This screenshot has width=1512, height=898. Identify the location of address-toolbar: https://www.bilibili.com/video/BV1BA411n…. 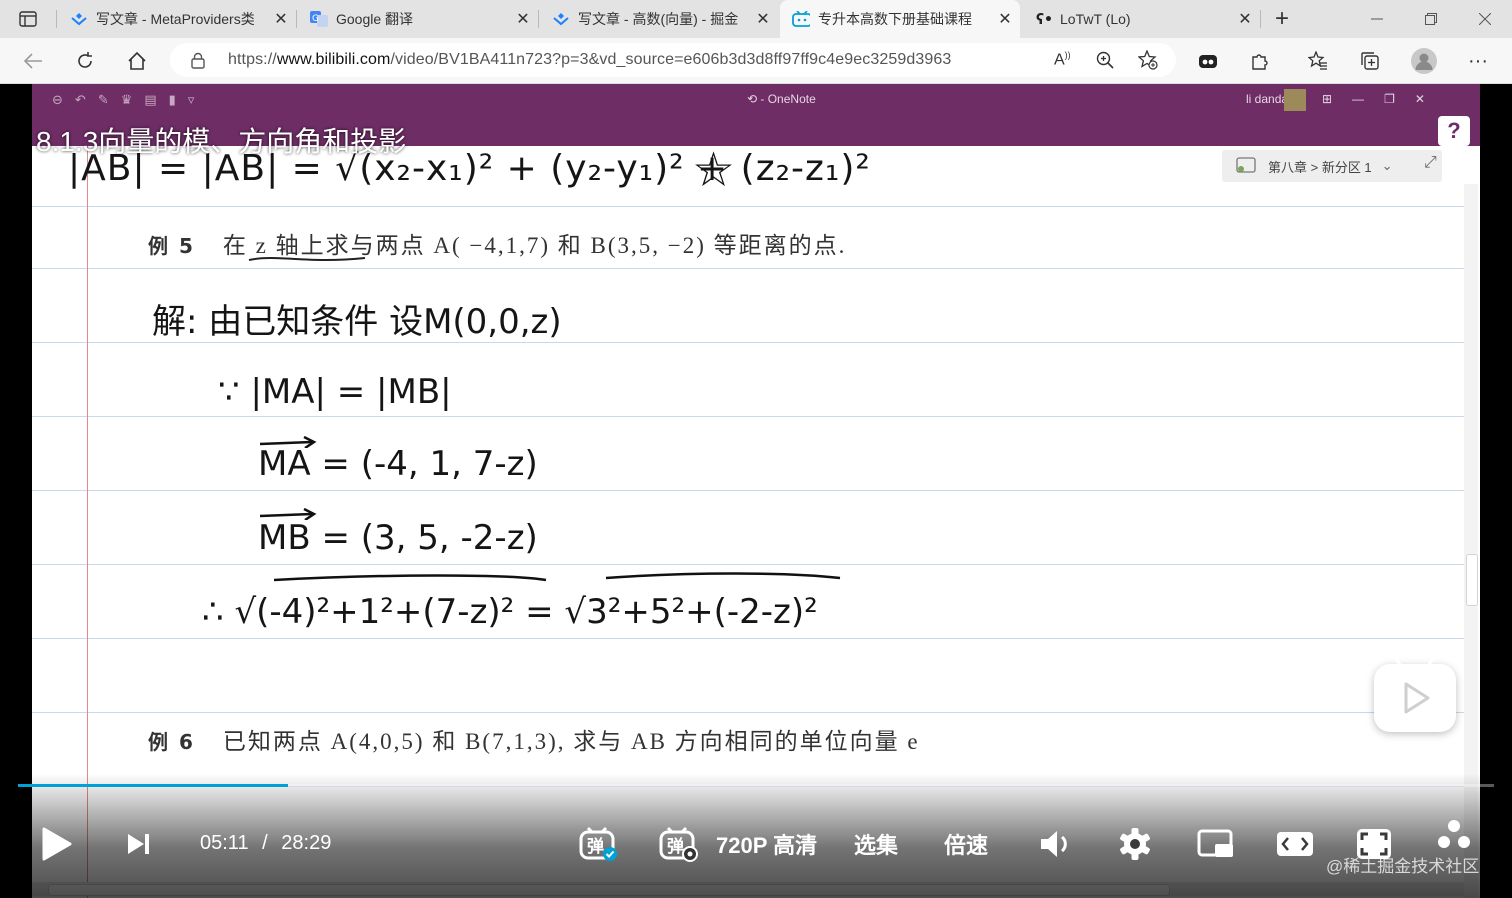
(756, 61).